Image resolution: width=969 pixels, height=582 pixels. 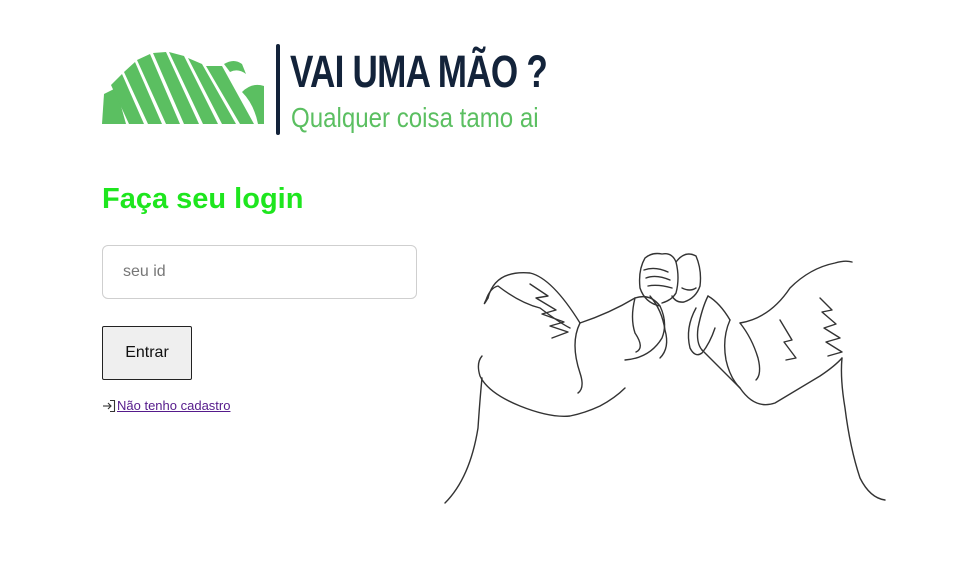 I want to click on register-link-label: Não tenho cadastro, so click(x=174, y=405).